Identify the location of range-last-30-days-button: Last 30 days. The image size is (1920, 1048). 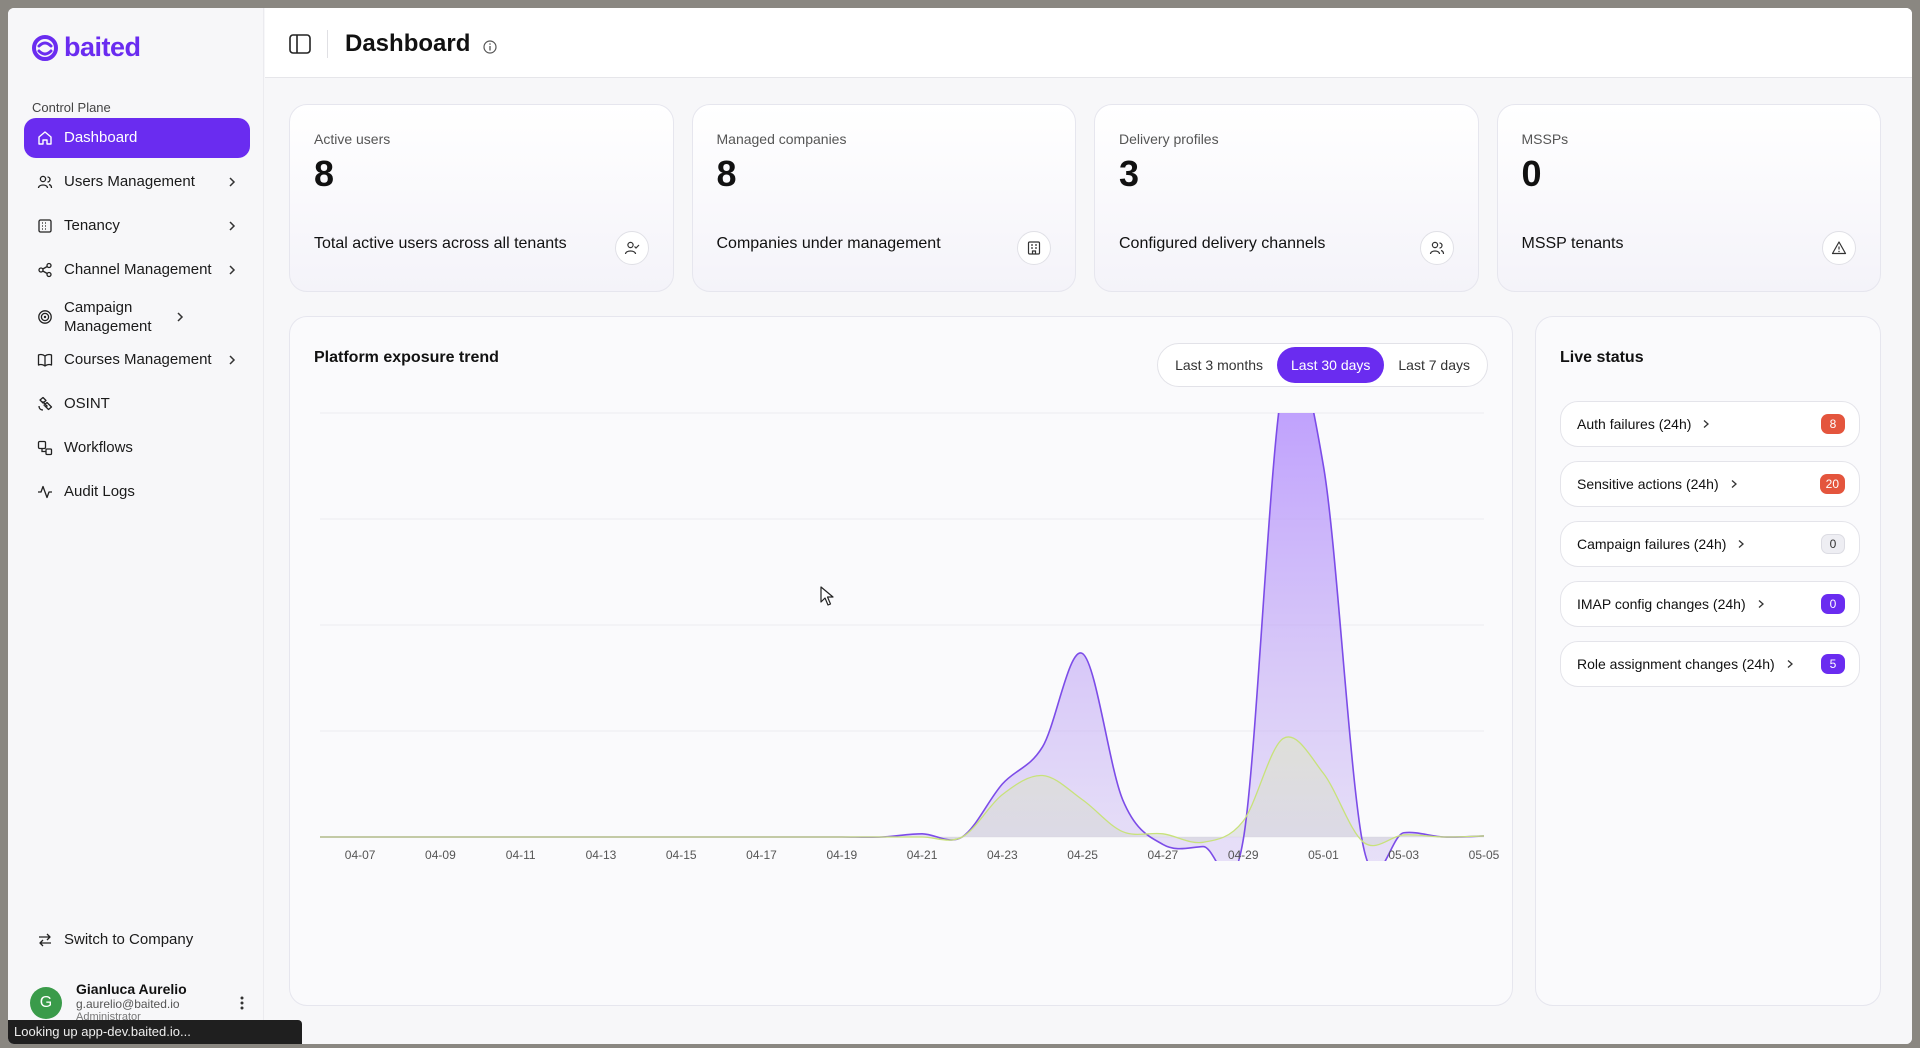
(1331, 365).